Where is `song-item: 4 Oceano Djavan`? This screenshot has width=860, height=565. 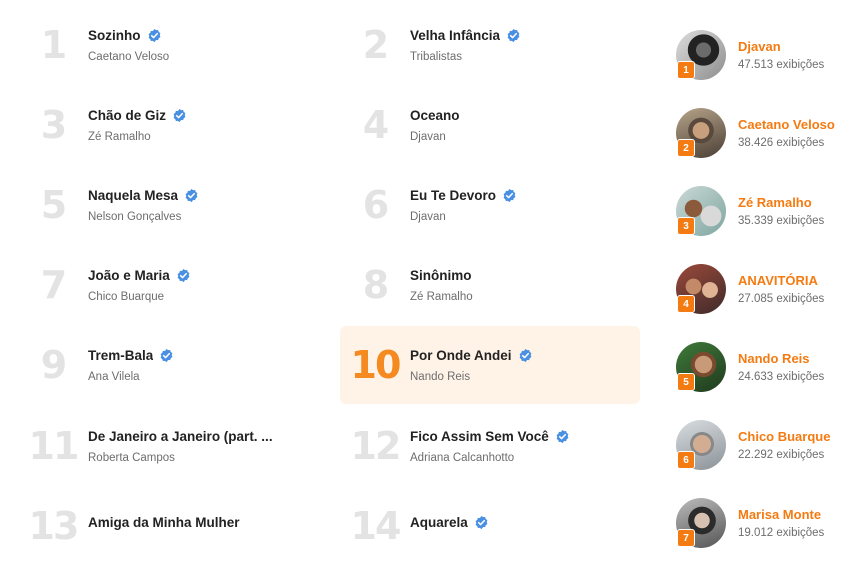 song-item: 4 Oceano Djavan is located at coordinates (490, 125).